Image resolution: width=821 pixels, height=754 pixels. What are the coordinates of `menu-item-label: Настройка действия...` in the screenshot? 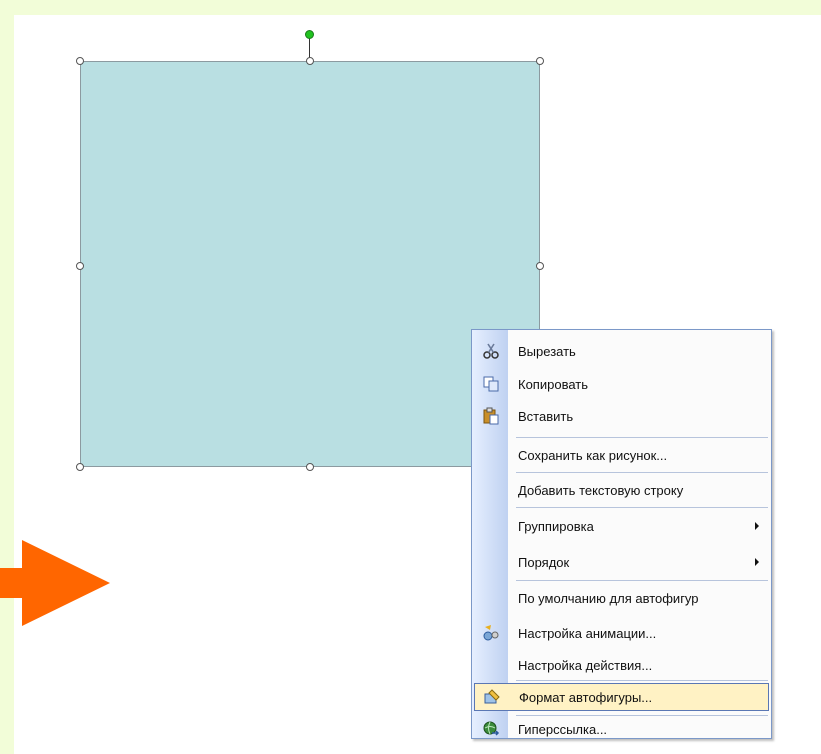 It's located at (585, 665).